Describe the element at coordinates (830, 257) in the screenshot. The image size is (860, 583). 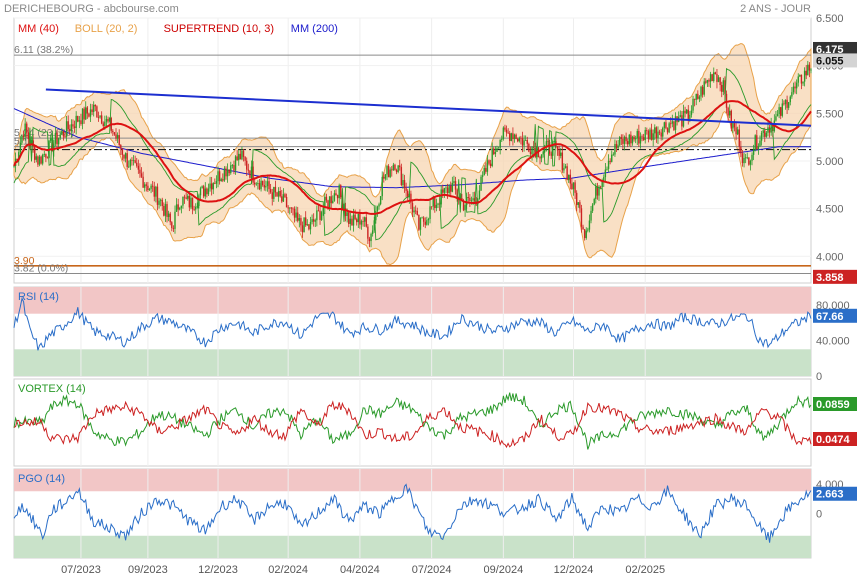
I see `price-ytick-label: 4.000` at that location.